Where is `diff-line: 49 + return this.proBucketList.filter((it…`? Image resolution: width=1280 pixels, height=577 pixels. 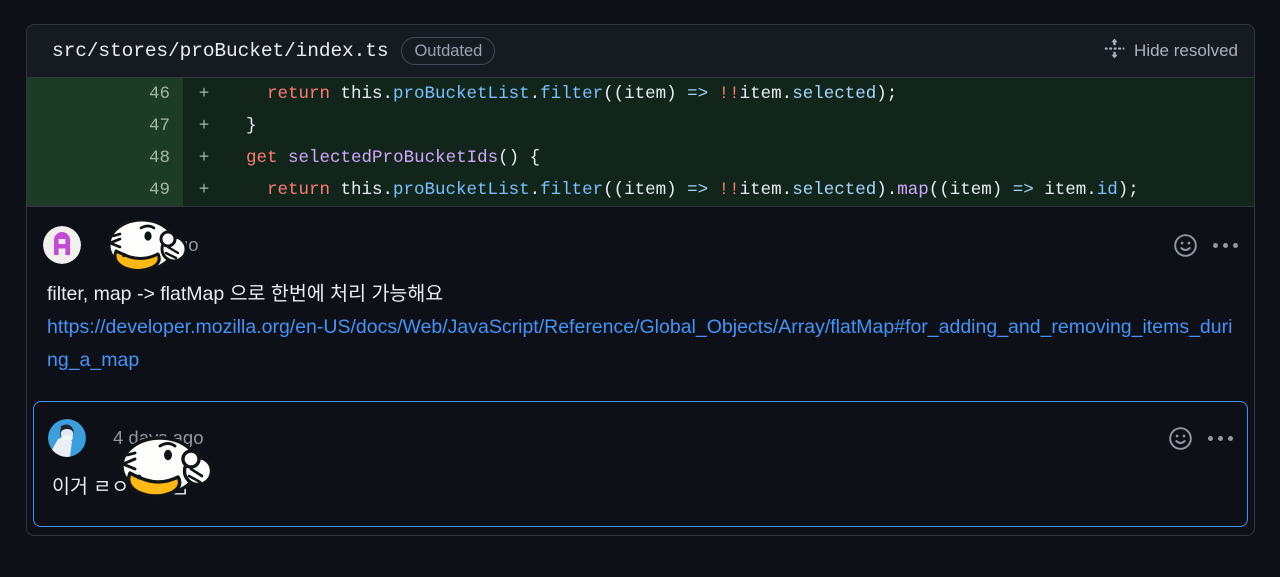
diff-line: 49 + return this.proBucketList.filter((it… is located at coordinates (640, 190).